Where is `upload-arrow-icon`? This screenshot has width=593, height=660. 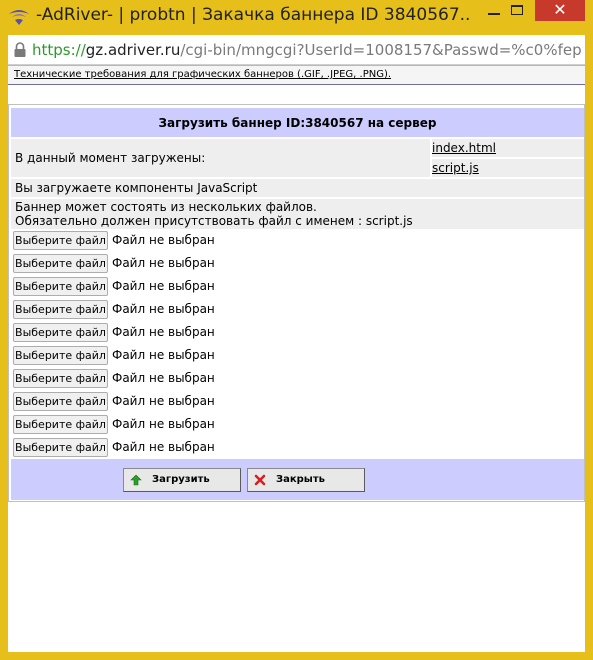 upload-arrow-icon is located at coordinates (136, 480).